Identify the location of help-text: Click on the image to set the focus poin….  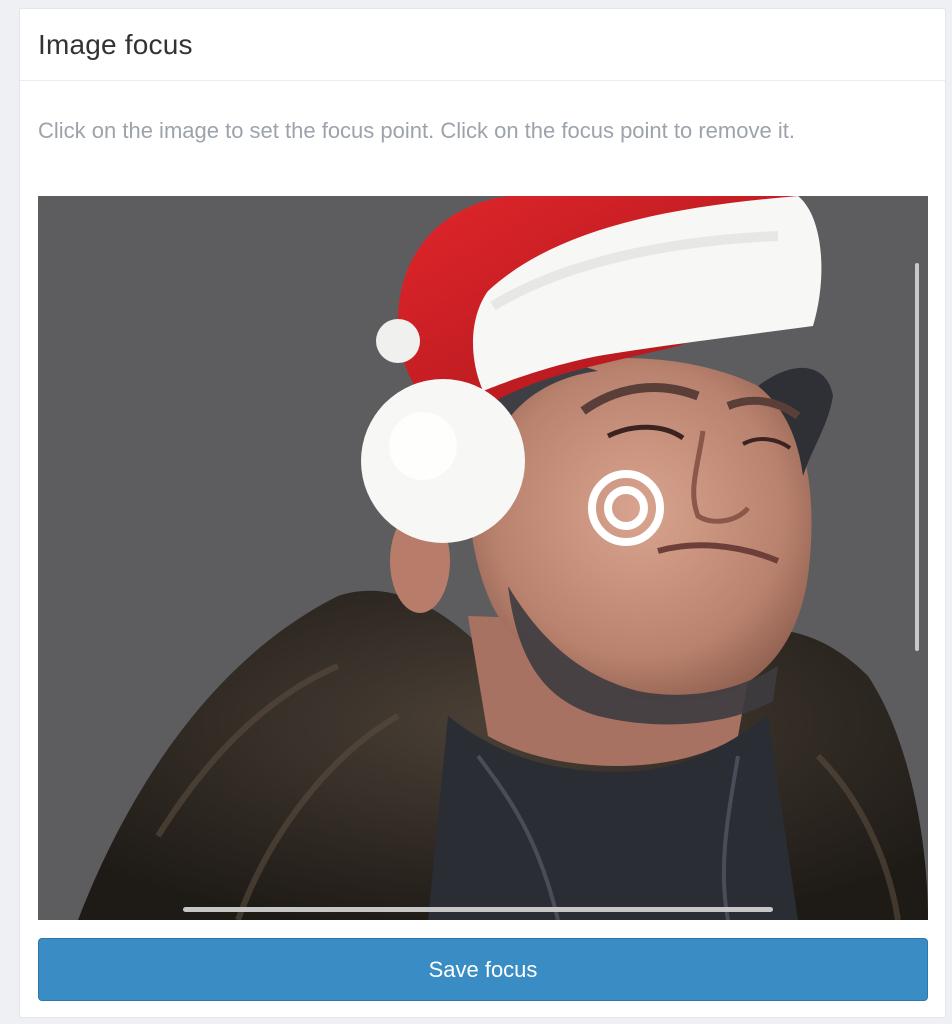
(416, 130).